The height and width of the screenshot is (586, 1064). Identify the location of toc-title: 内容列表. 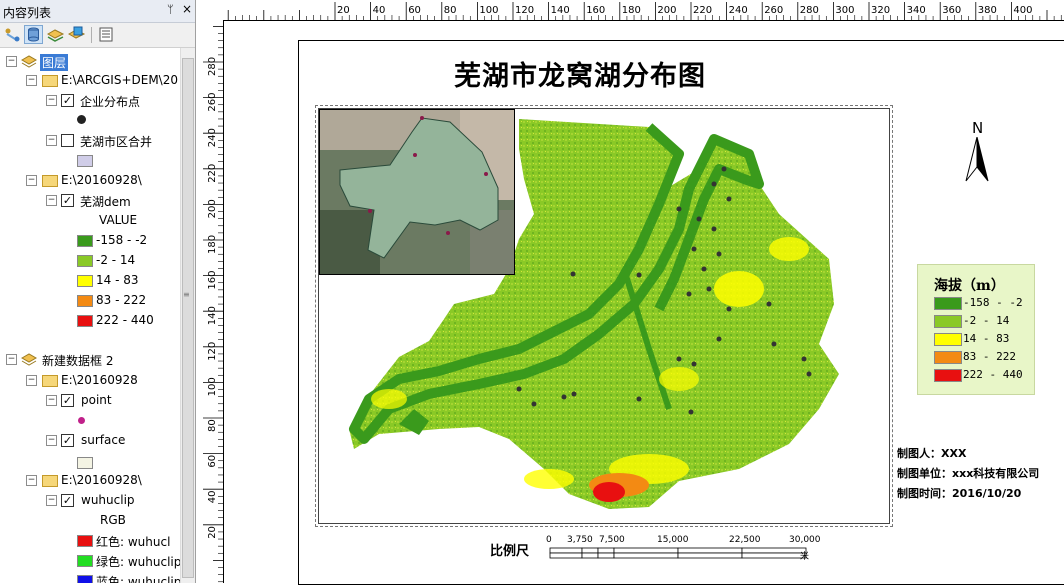
(27, 13).